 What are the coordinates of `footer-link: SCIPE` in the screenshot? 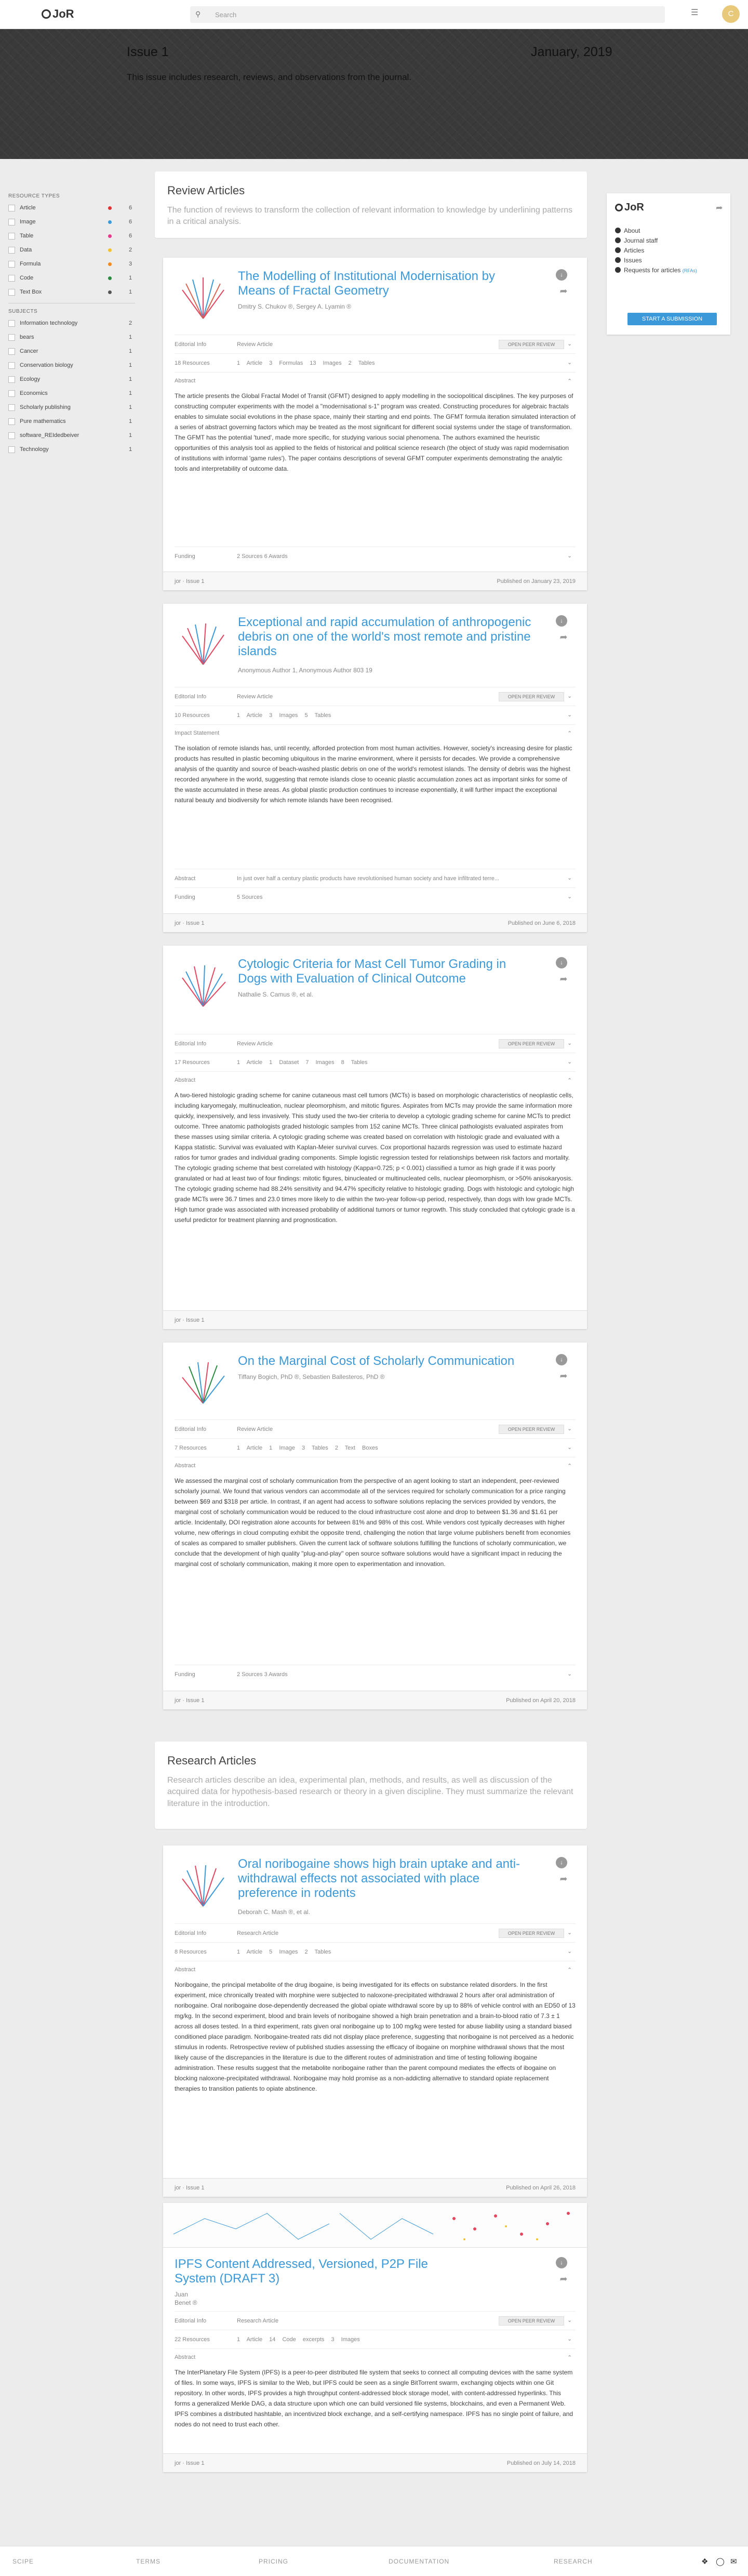 It's located at (23, 2562).